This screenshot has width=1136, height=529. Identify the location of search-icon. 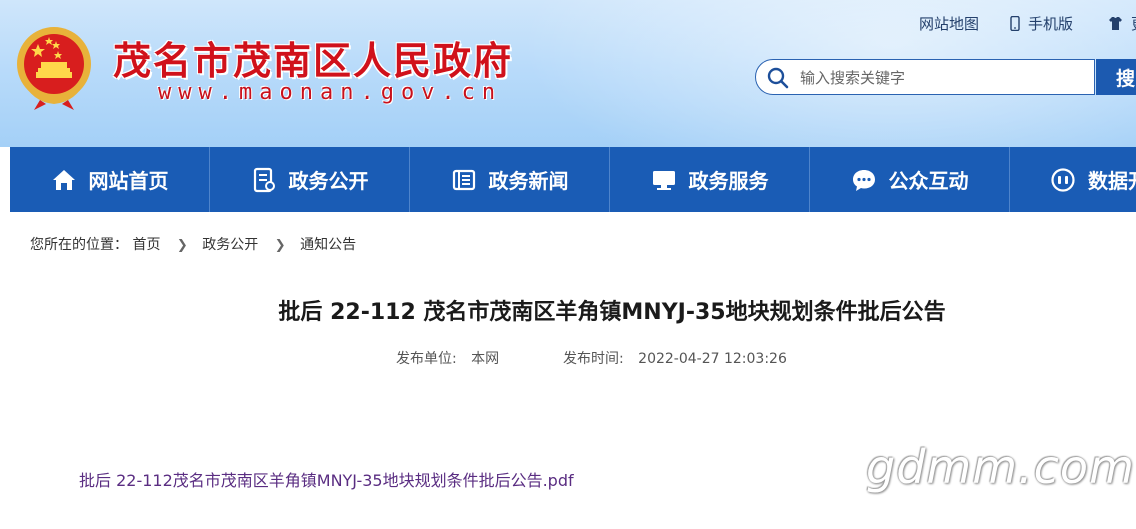
(778, 78).